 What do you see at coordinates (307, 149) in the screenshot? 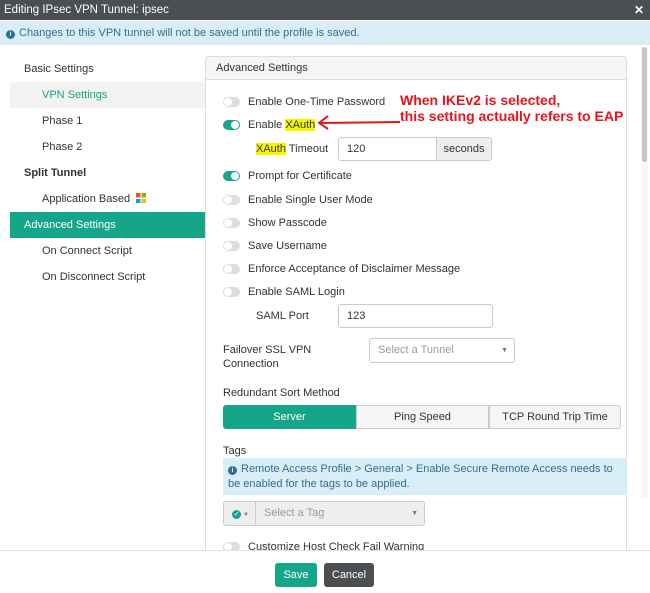
I see `timeout-text: Timeout` at bounding box center [307, 149].